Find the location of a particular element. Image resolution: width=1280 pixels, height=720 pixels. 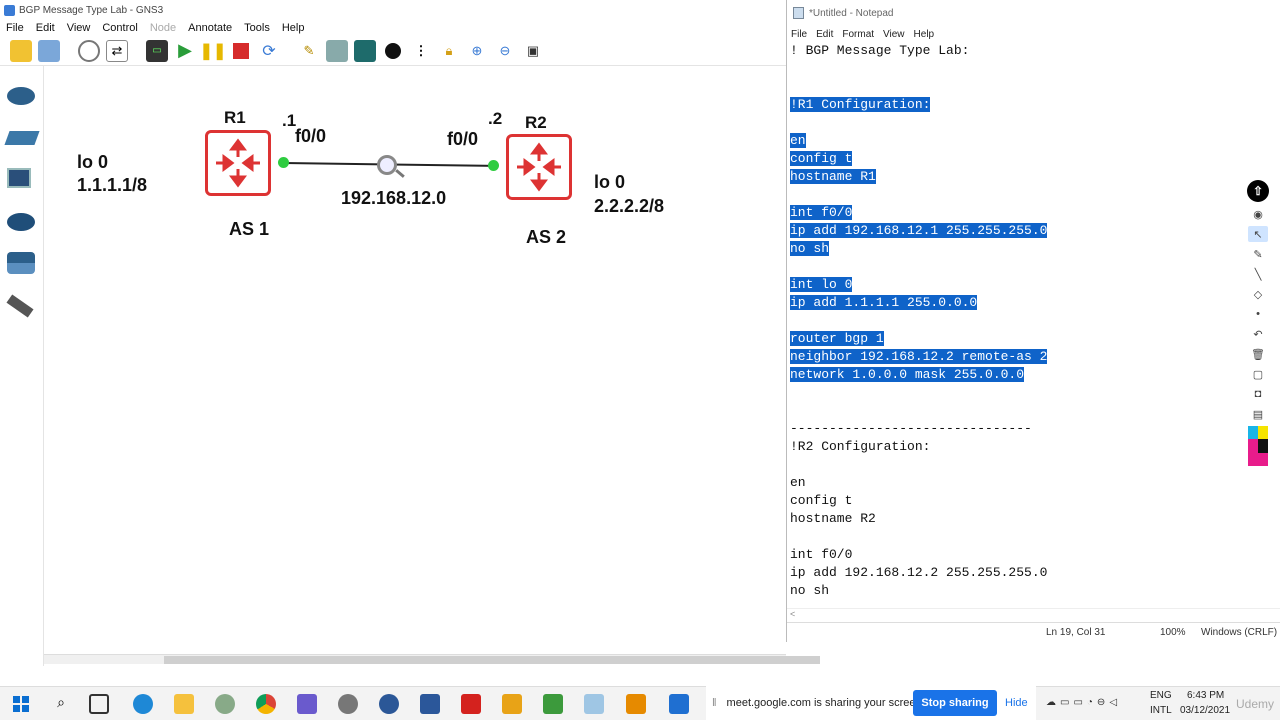

router-r1 is located at coordinates (238, 163).